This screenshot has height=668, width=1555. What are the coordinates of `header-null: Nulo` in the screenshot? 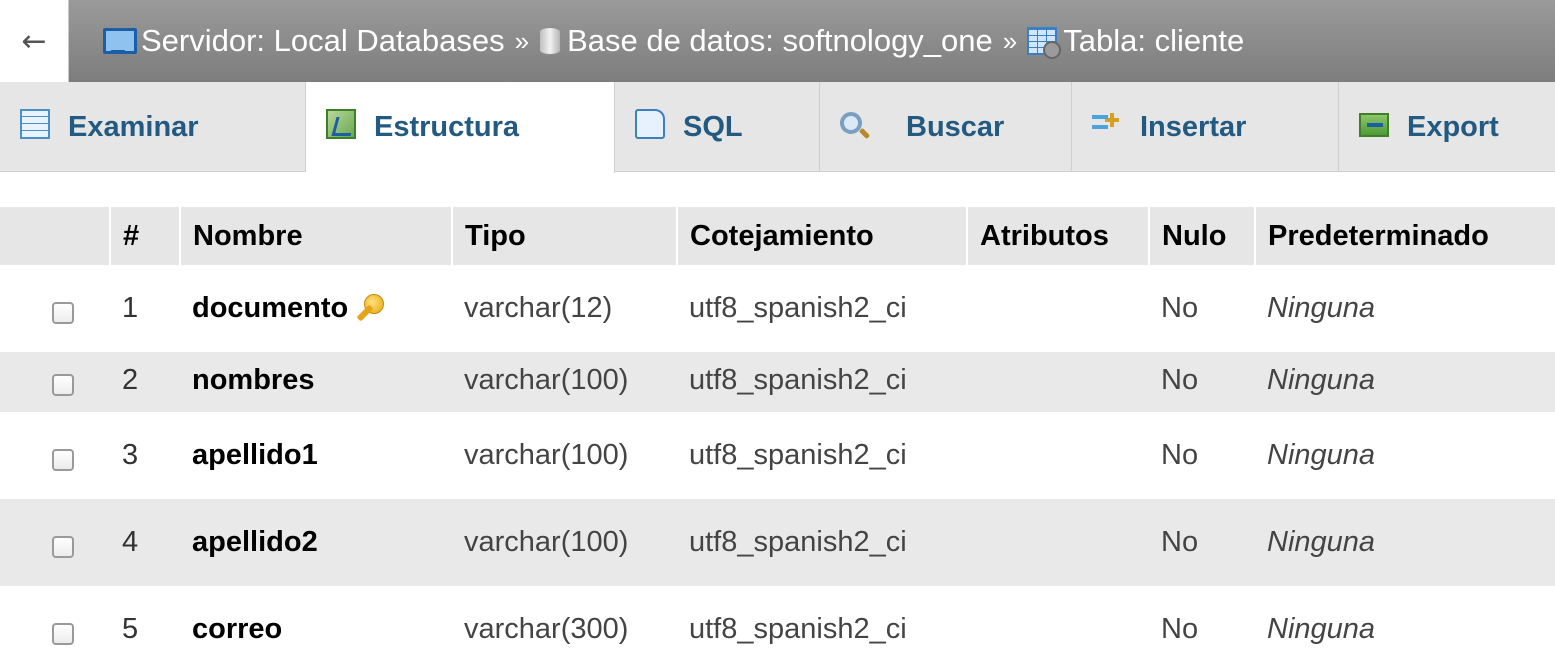 It's located at (1202, 236).